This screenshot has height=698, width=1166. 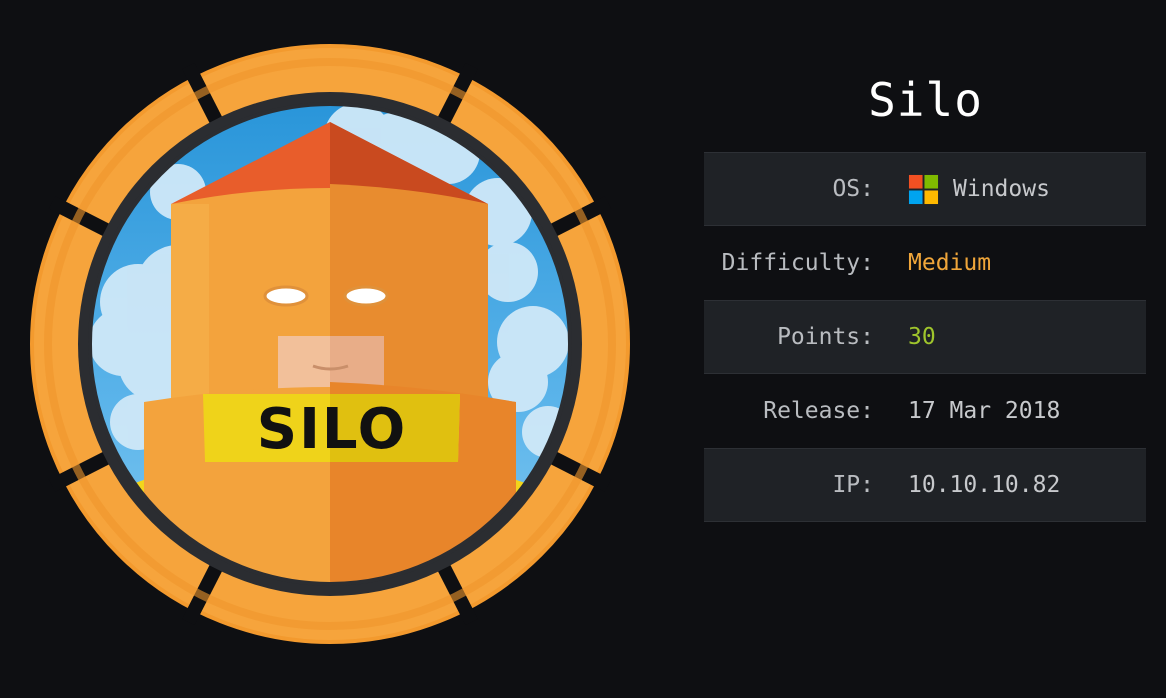 I want to click on difficulty-label: Difficulty:, so click(x=797, y=263).